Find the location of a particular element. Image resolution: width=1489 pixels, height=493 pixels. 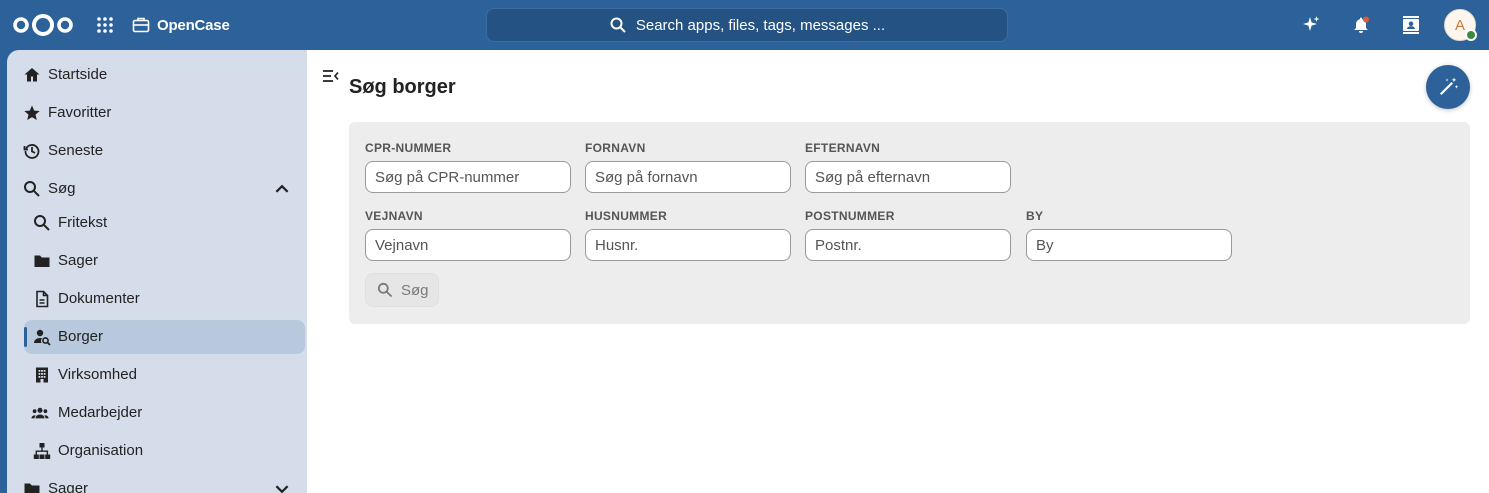

building-icon is located at coordinates (42, 375).